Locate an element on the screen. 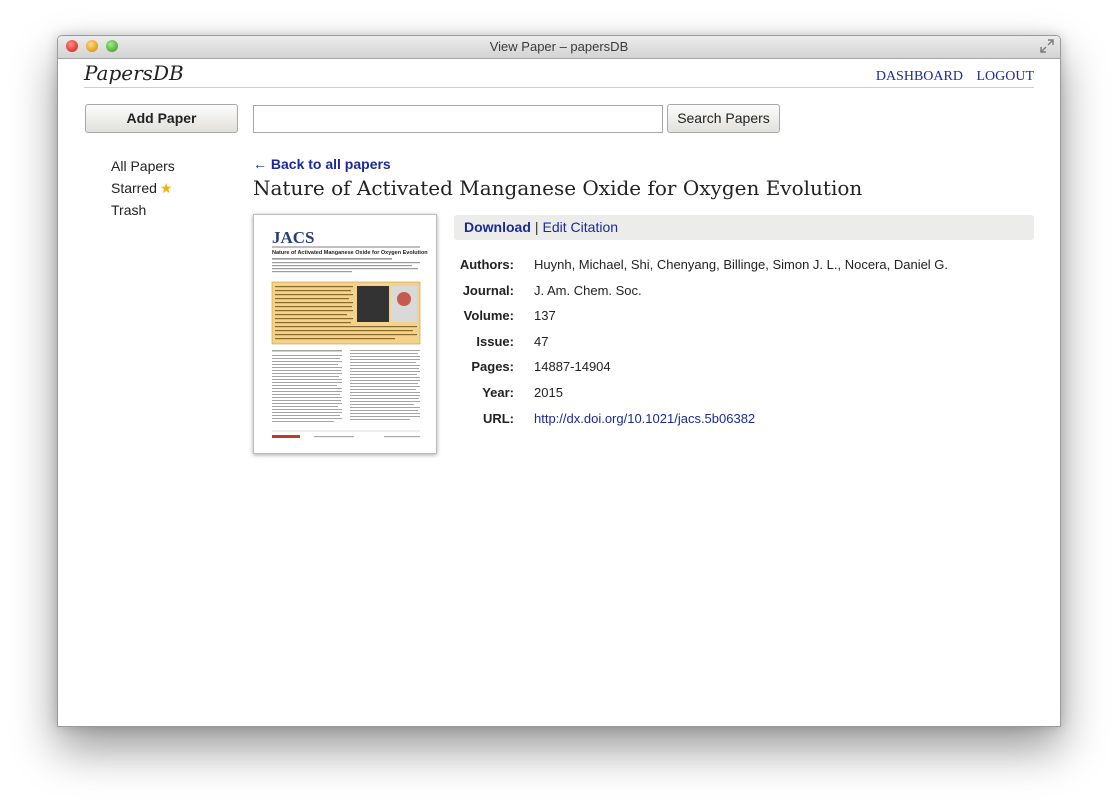 The image size is (1116, 804). title-bar: View Paper – papersDB is located at coordinates (559, 47).